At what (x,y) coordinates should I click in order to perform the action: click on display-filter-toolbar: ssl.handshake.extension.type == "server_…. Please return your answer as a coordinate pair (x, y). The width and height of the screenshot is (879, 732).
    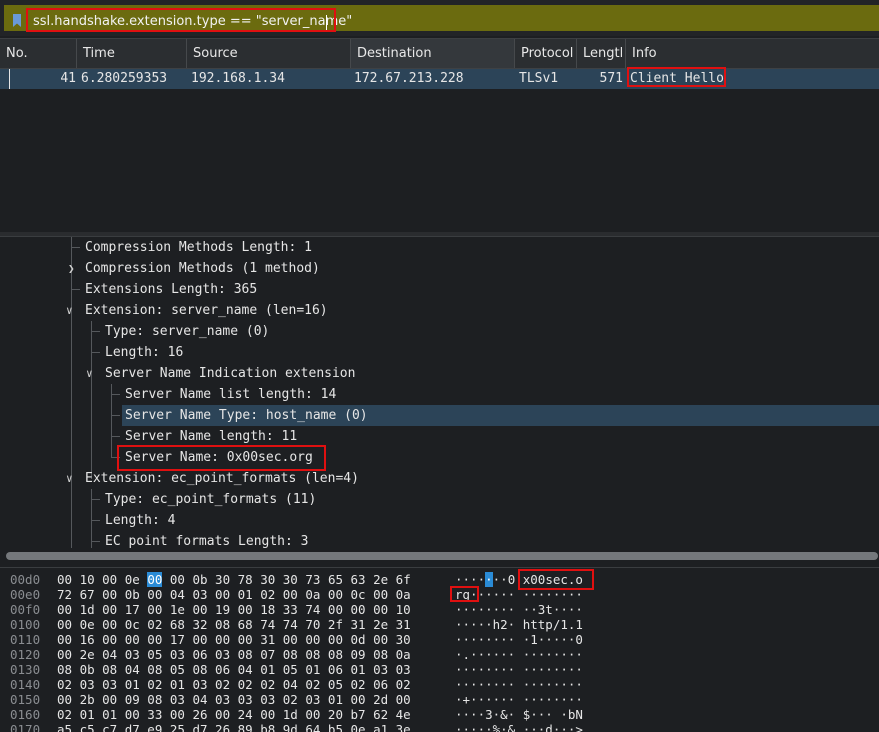
    Looking at the image, I should click on (439, 18).